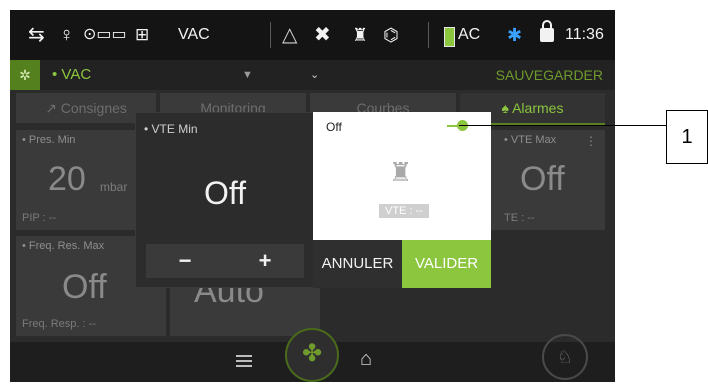  What do you see at coordinates (225, 193) in the screenshot?
I see `popup-value: Off` at bounding box center [225, 193].